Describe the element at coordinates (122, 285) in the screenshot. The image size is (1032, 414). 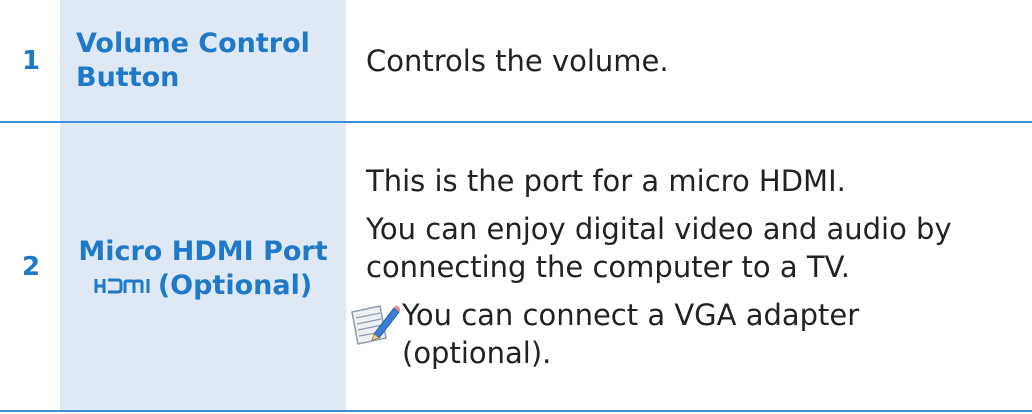
I see `hdmi-logo-icon` at that location.